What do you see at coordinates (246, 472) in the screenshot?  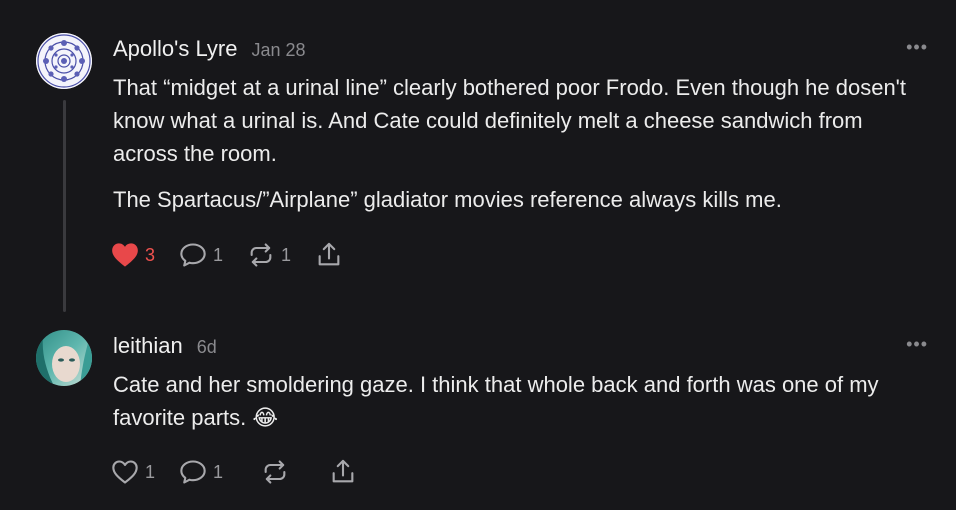 I see `comment-actions: 1 1` at bounding box center [246, 472].